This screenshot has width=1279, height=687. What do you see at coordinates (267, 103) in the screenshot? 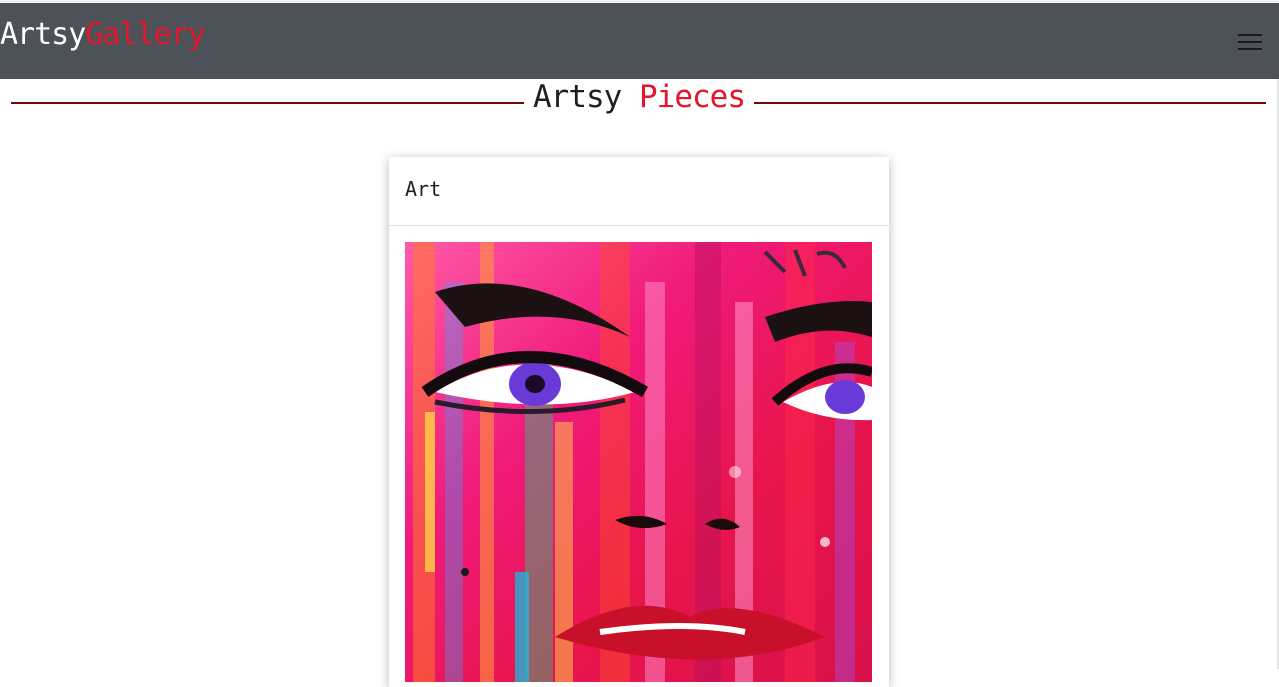
I see `section-divider-left` at bounding box center [267, 103].